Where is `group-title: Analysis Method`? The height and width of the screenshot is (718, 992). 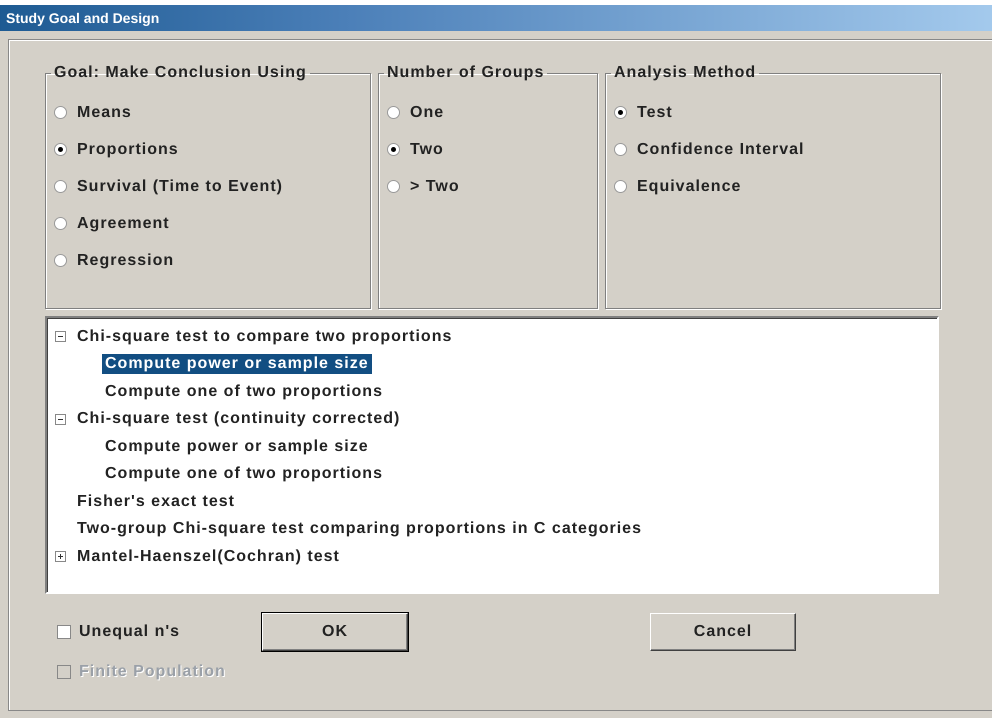 group-title: Analysis Method is located at coordinates (685, 73).